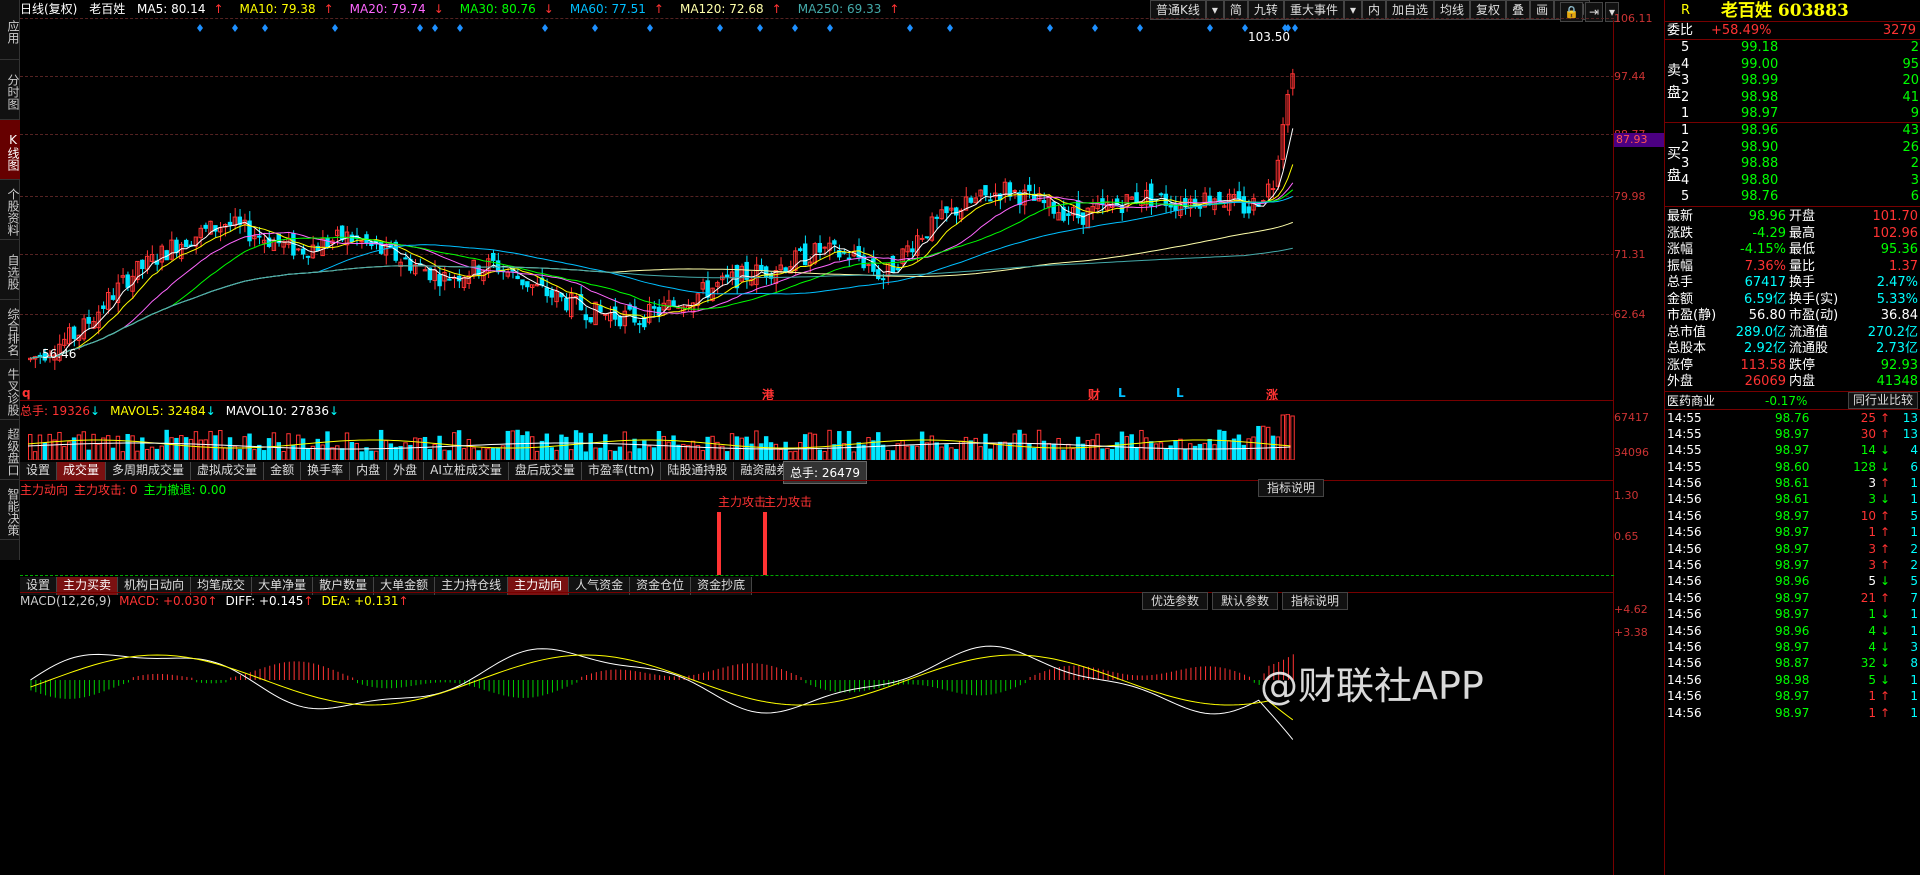  I want to click on nav-9: 智能决策, so click(10, 510).